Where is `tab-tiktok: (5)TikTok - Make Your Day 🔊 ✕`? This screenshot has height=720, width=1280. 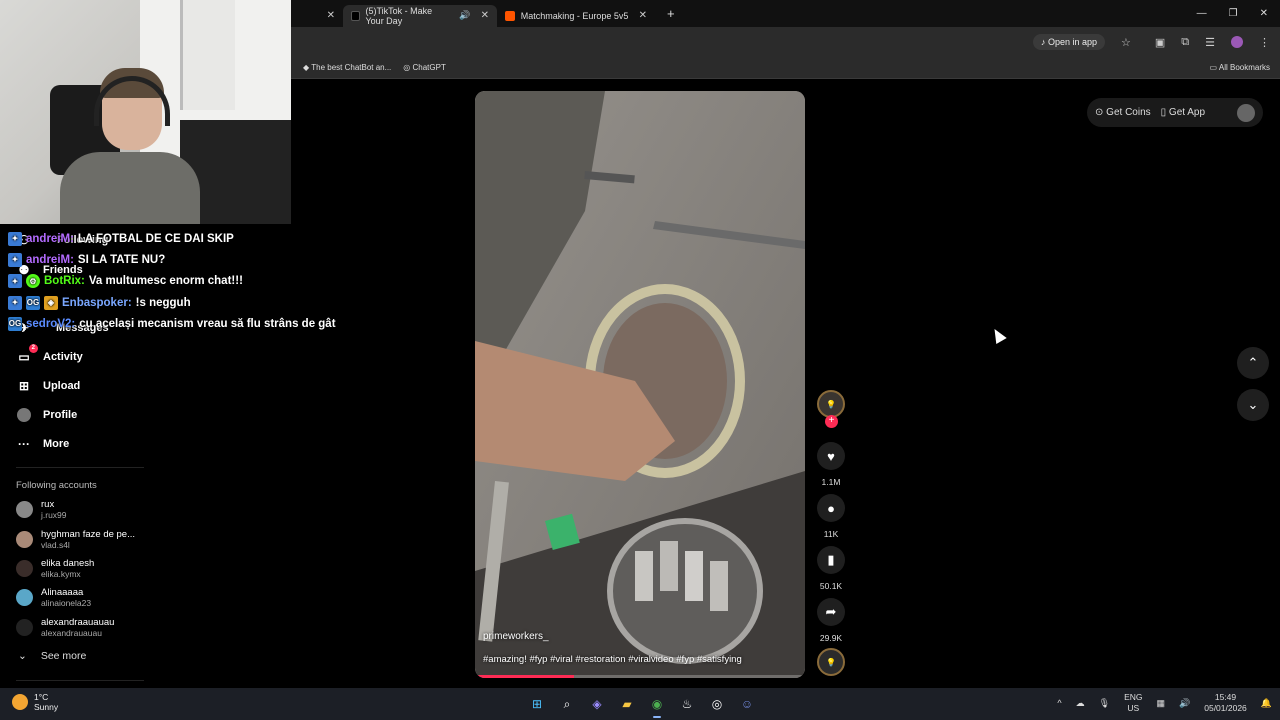
tab-tiktok: (5)TikTok - Make Your Day 🔊 ✕ is located at coordinates (420, 15).